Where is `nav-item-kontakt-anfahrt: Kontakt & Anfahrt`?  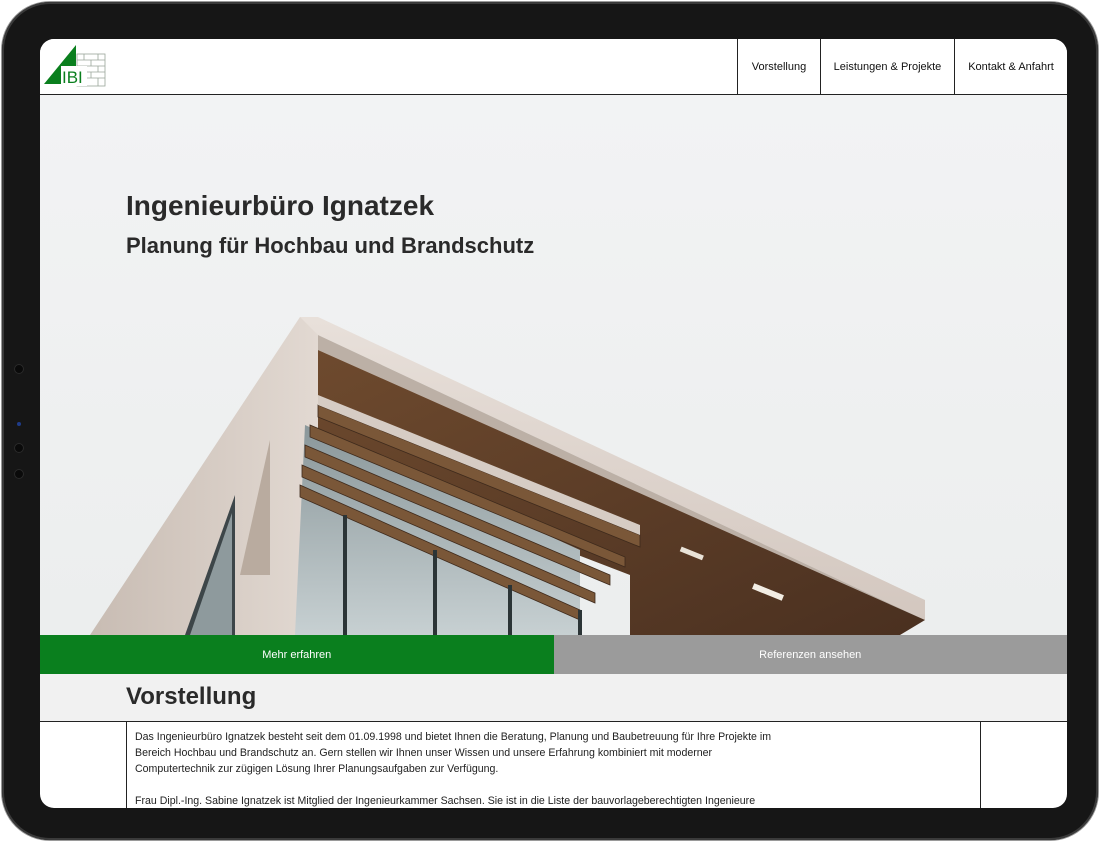 nav-item-kontakt-anfahrt: Kontakt & Anfahrt is located at coordinates (1010, 66).